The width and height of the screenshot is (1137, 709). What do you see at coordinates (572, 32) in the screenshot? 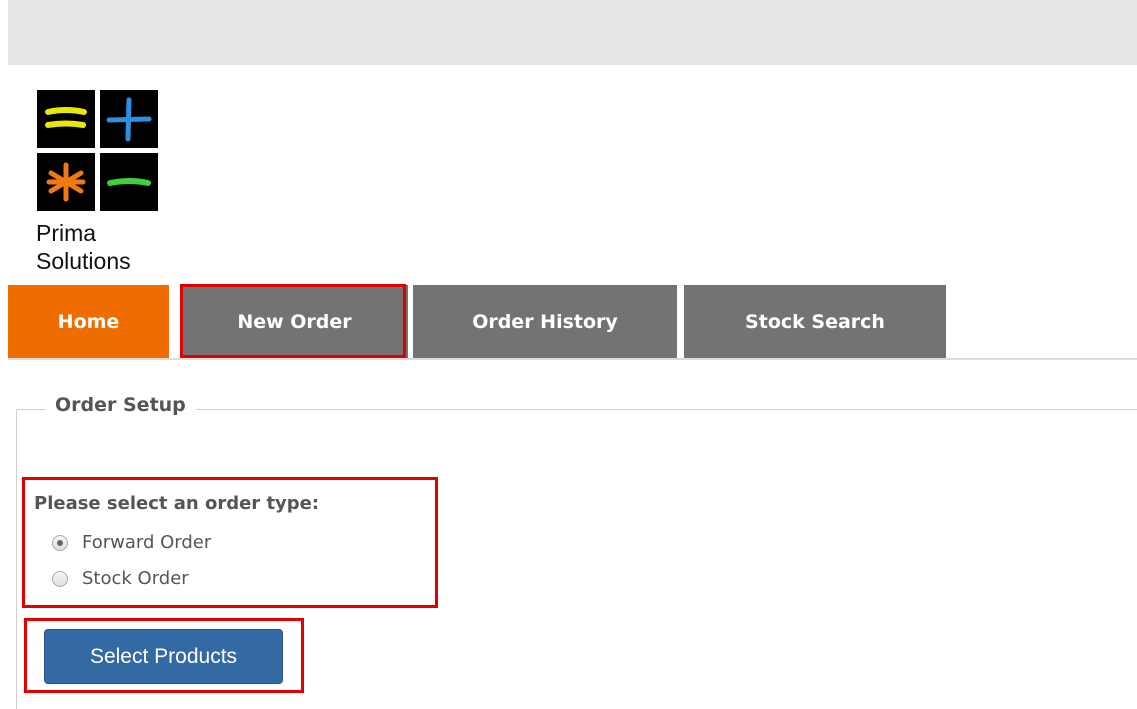
I see `top-bar` at bounding box center [572, 32].